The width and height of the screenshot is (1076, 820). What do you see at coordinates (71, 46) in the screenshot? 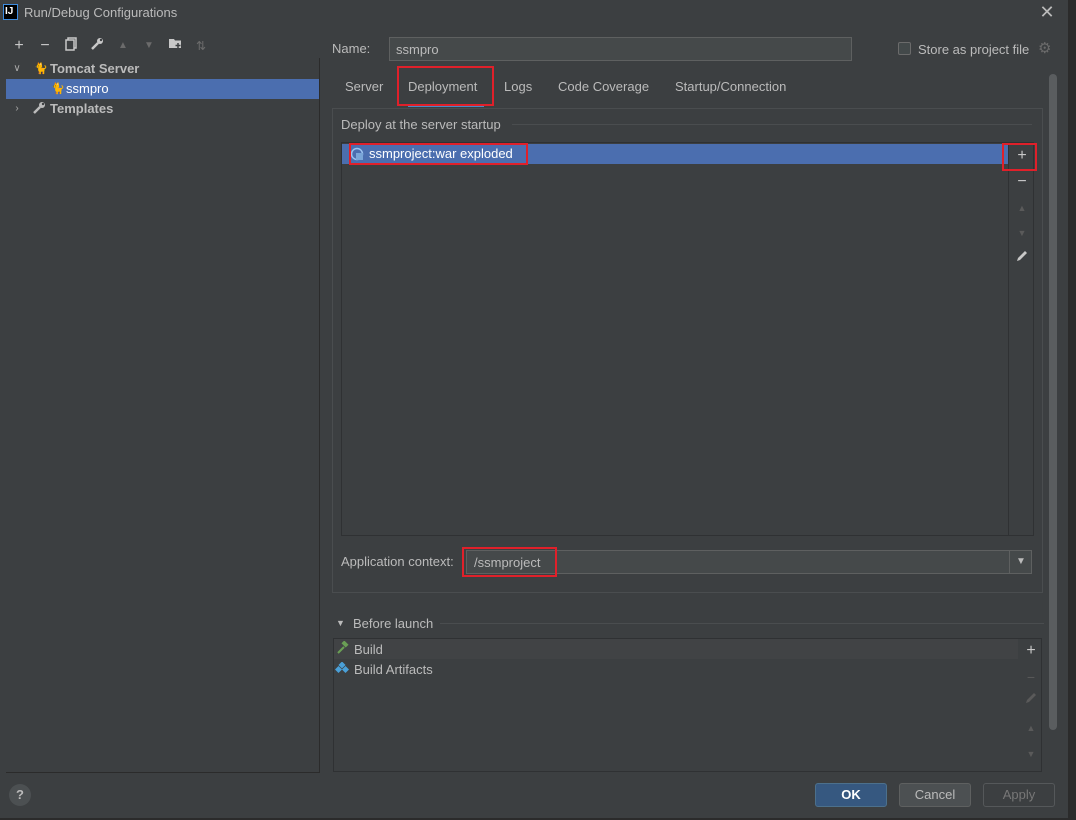
I see `copy-configuration-icon` at bounding box center [71, 46].